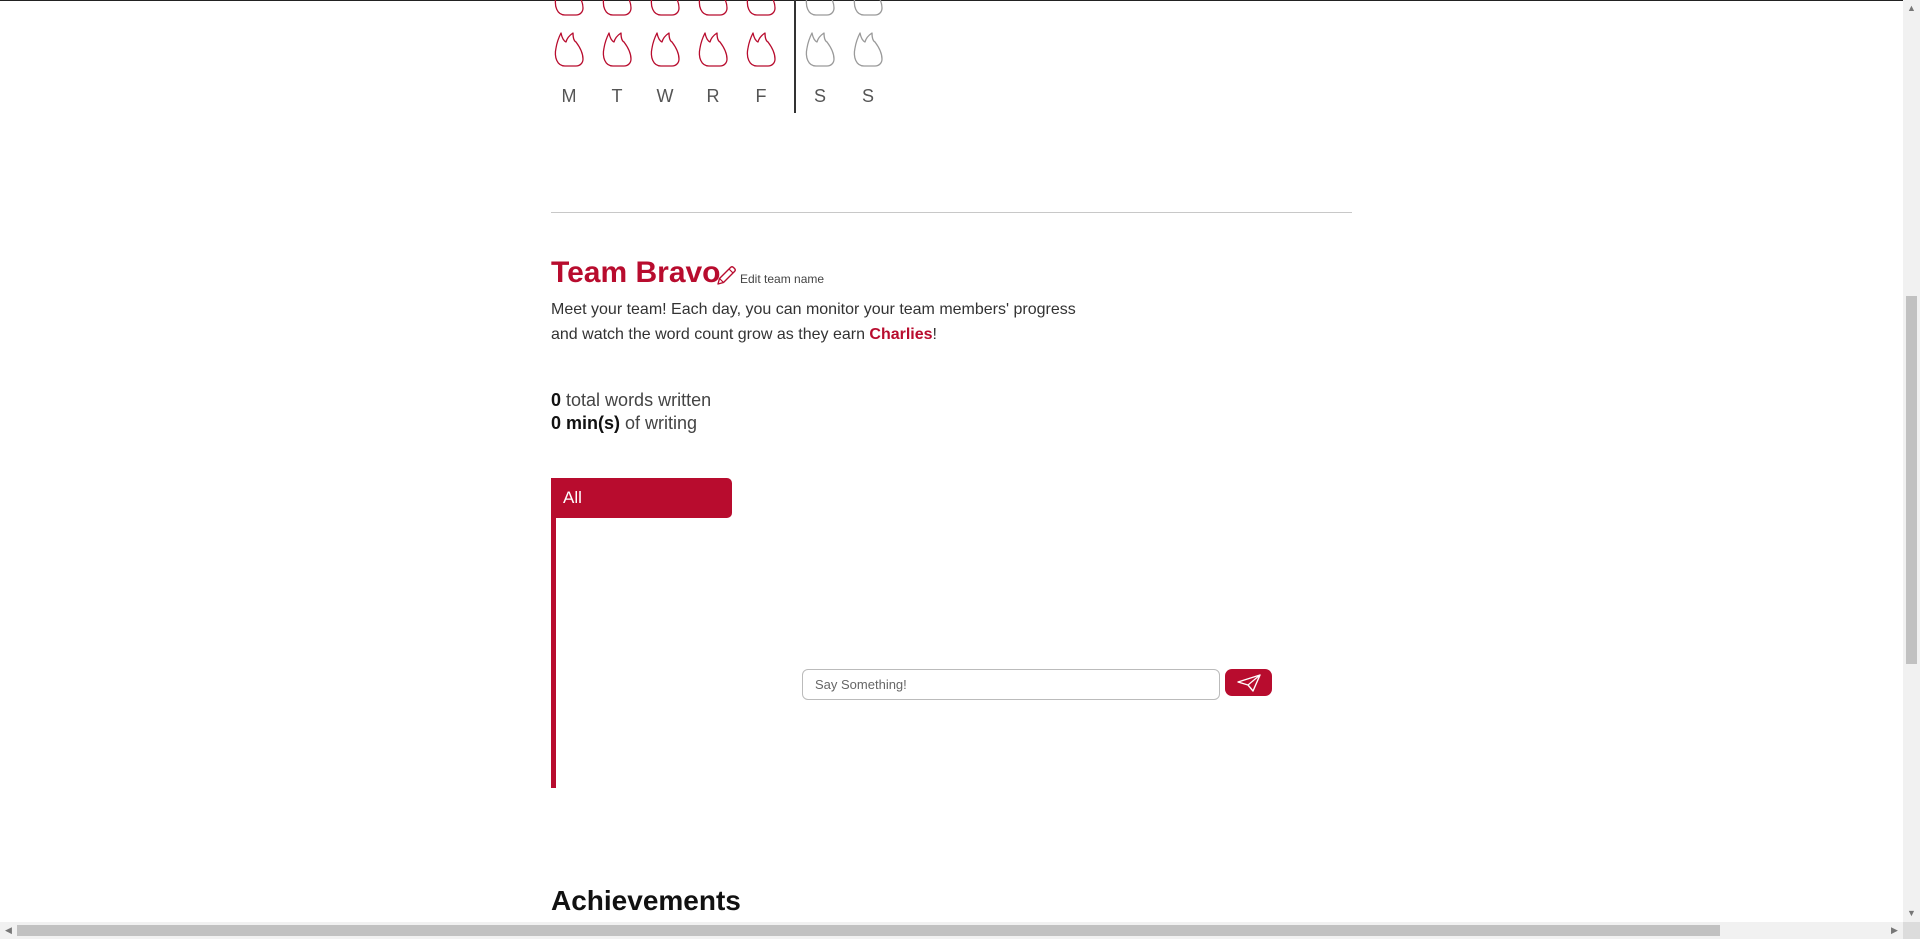 The image size is (1920, 939). What do you see at coordinates (761, 96) in the screenshot?
I see `day-label: F` at bounding box center [761, 96].